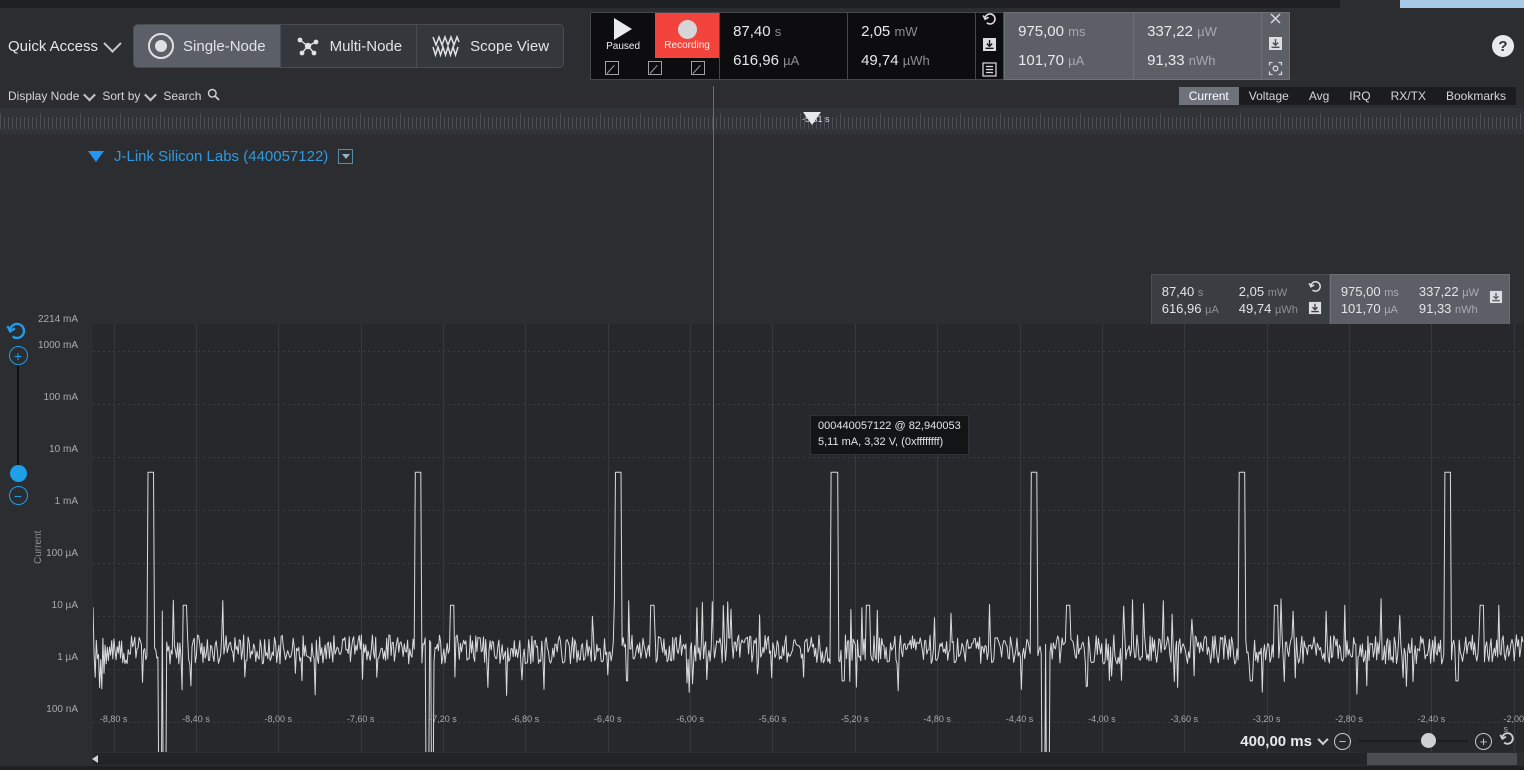 This screenshot has height=770, width=1524. Describe the element at coordinates (937, 719) in the screenshot. I see `x-axis-tick-label: -4,80 s` at that location.